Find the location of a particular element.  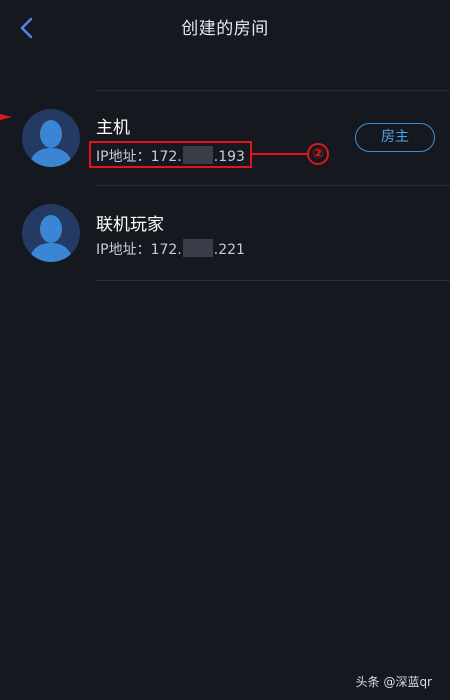

player-row-guest: 联机玩家 IP地址：172. .221 is located at coordinates (225, 234).